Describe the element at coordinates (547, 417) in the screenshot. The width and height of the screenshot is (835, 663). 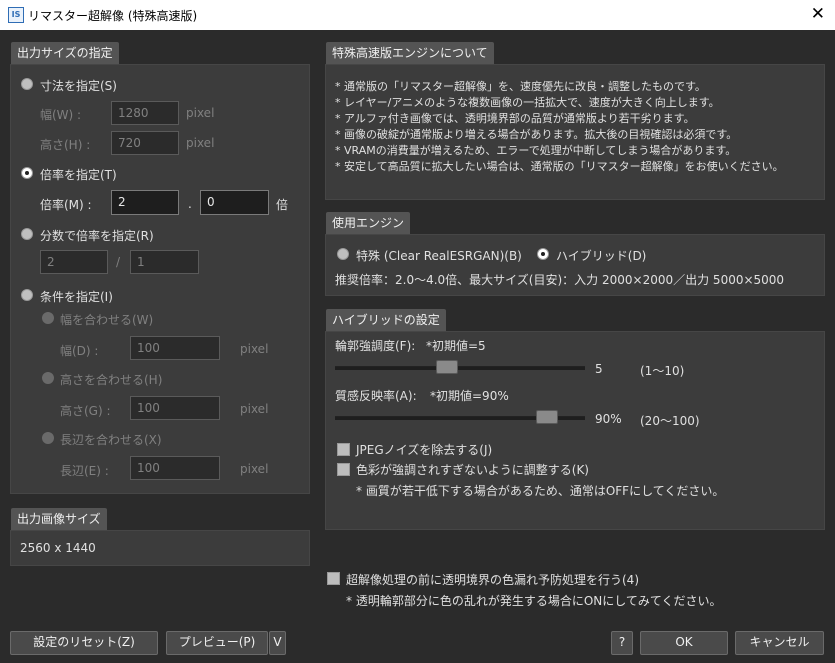
I see `texture-slider-thumb` at that location.